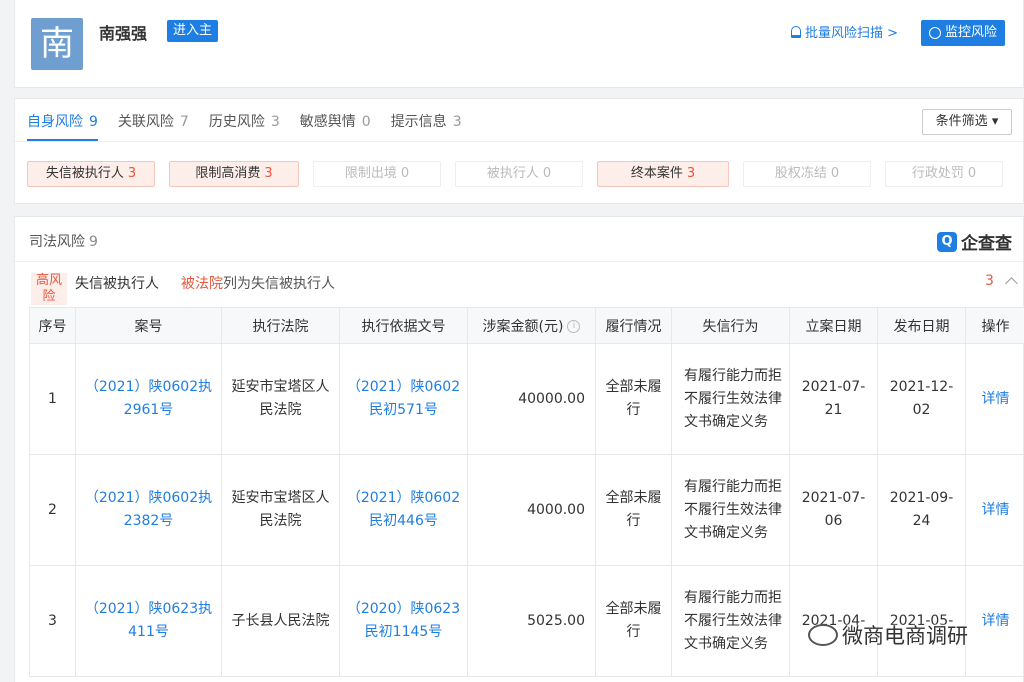 The height and width of the screenshot is (682, 1024). I want to click on tab-self-risk: 自身风险9, so click(62, 126).